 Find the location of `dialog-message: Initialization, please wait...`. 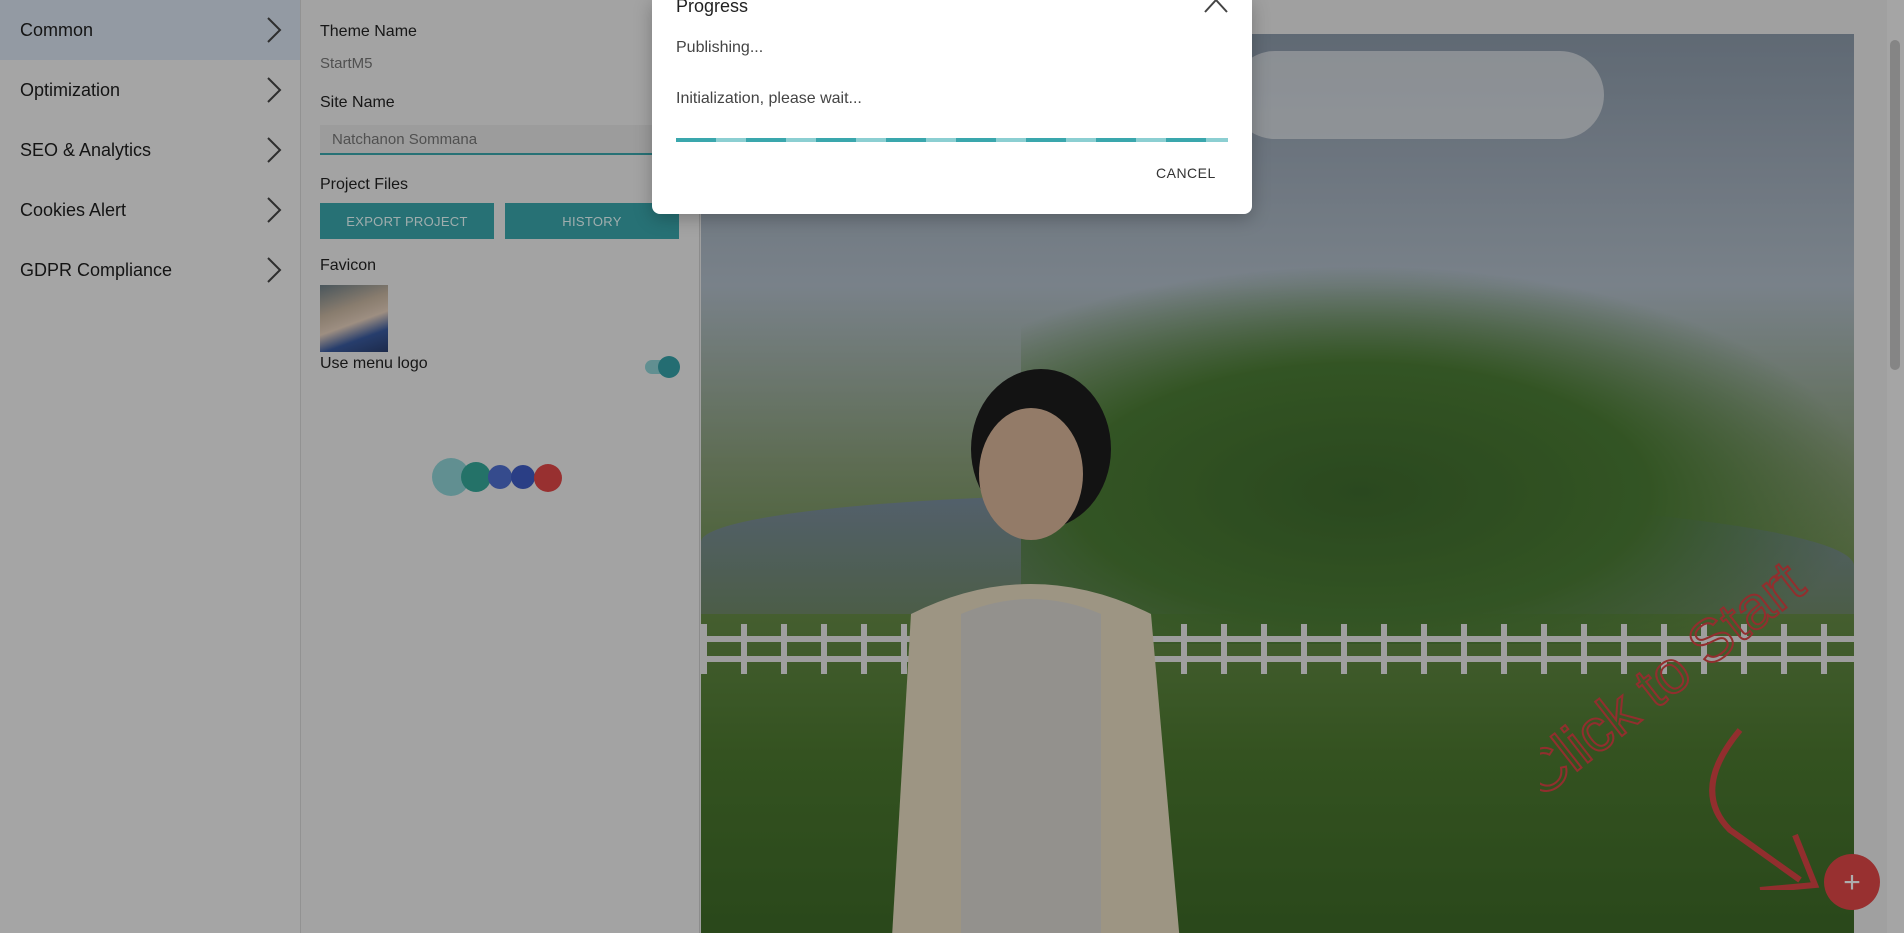

dialog-message: Initialization, please wait... is located at coordinates (769, 98).